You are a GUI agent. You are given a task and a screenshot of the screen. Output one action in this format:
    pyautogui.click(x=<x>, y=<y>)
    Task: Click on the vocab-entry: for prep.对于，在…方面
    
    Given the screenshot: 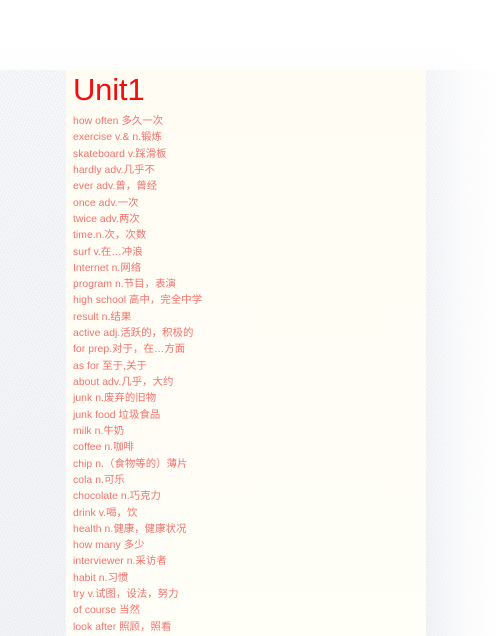 What is the action you would take?
    pyautogui.click(x=129, y=350)
    